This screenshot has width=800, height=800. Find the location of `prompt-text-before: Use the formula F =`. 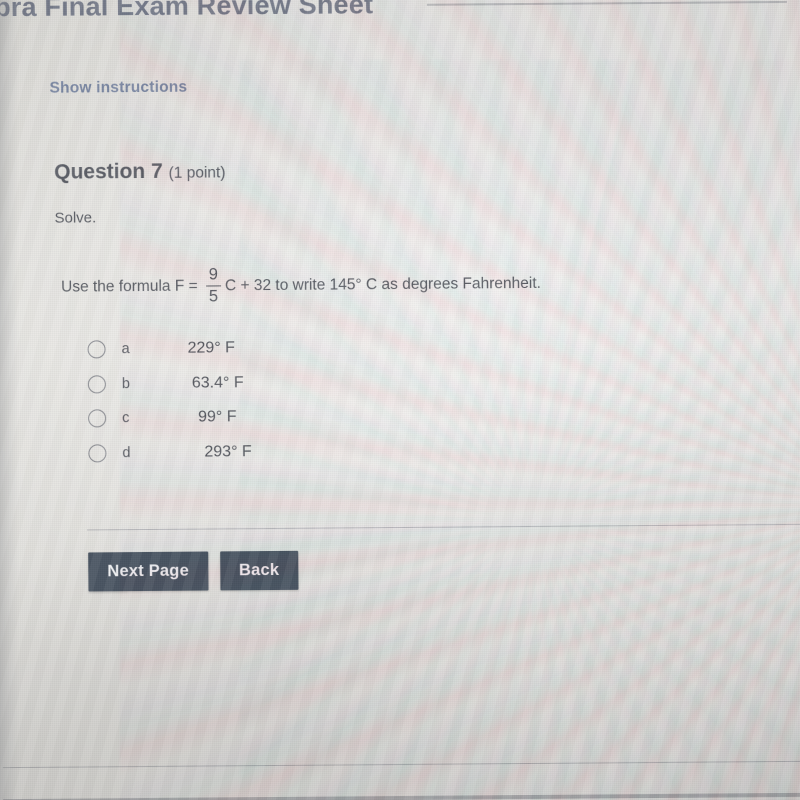

prompt-text-before: Use the formula F = is located at coordinates (132, 286).